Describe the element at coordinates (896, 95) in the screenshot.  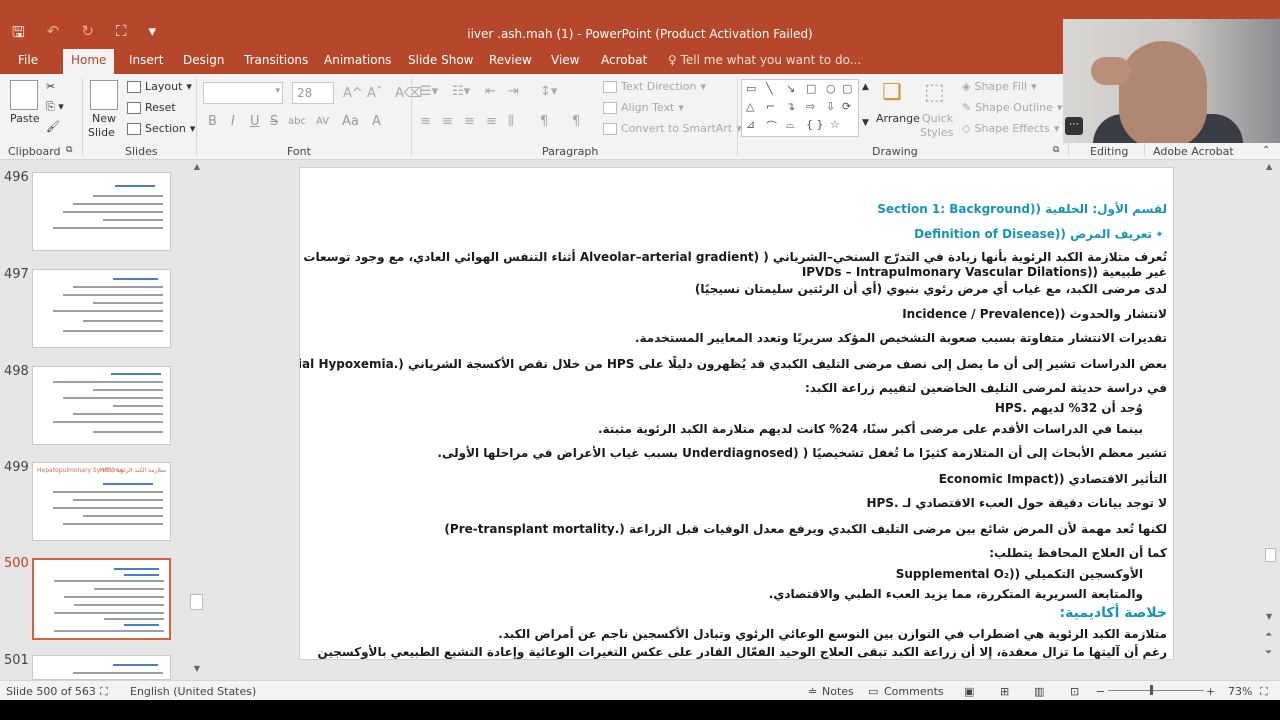
I see `arrange-icon: ❏` at that location.